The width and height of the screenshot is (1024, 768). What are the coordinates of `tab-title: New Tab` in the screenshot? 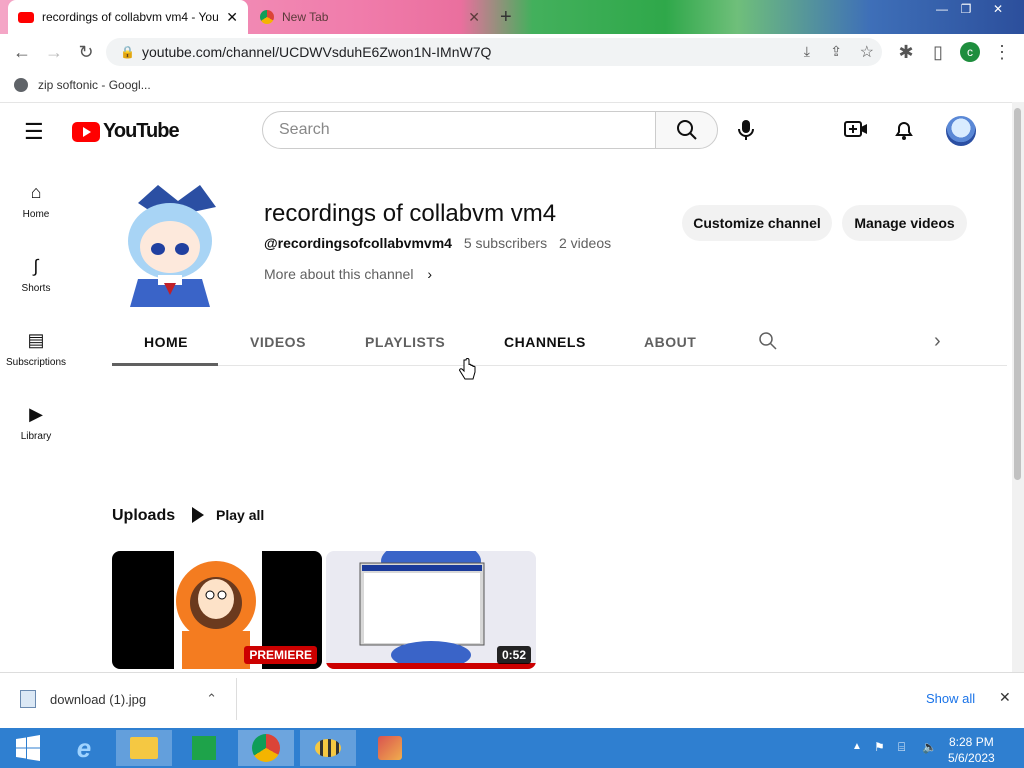 It's located at (305, 17).